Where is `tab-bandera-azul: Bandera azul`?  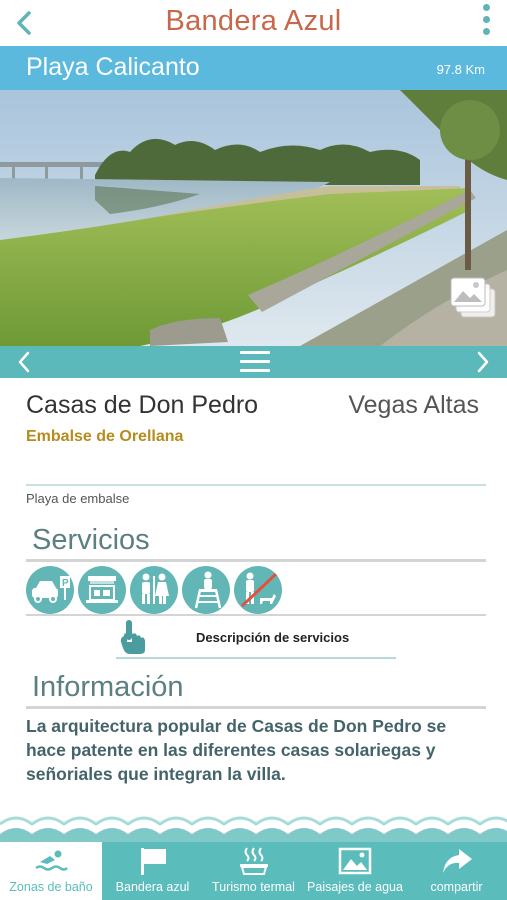
tab-bandera-azul: Bandera azul is located at coordinates (152, 871).